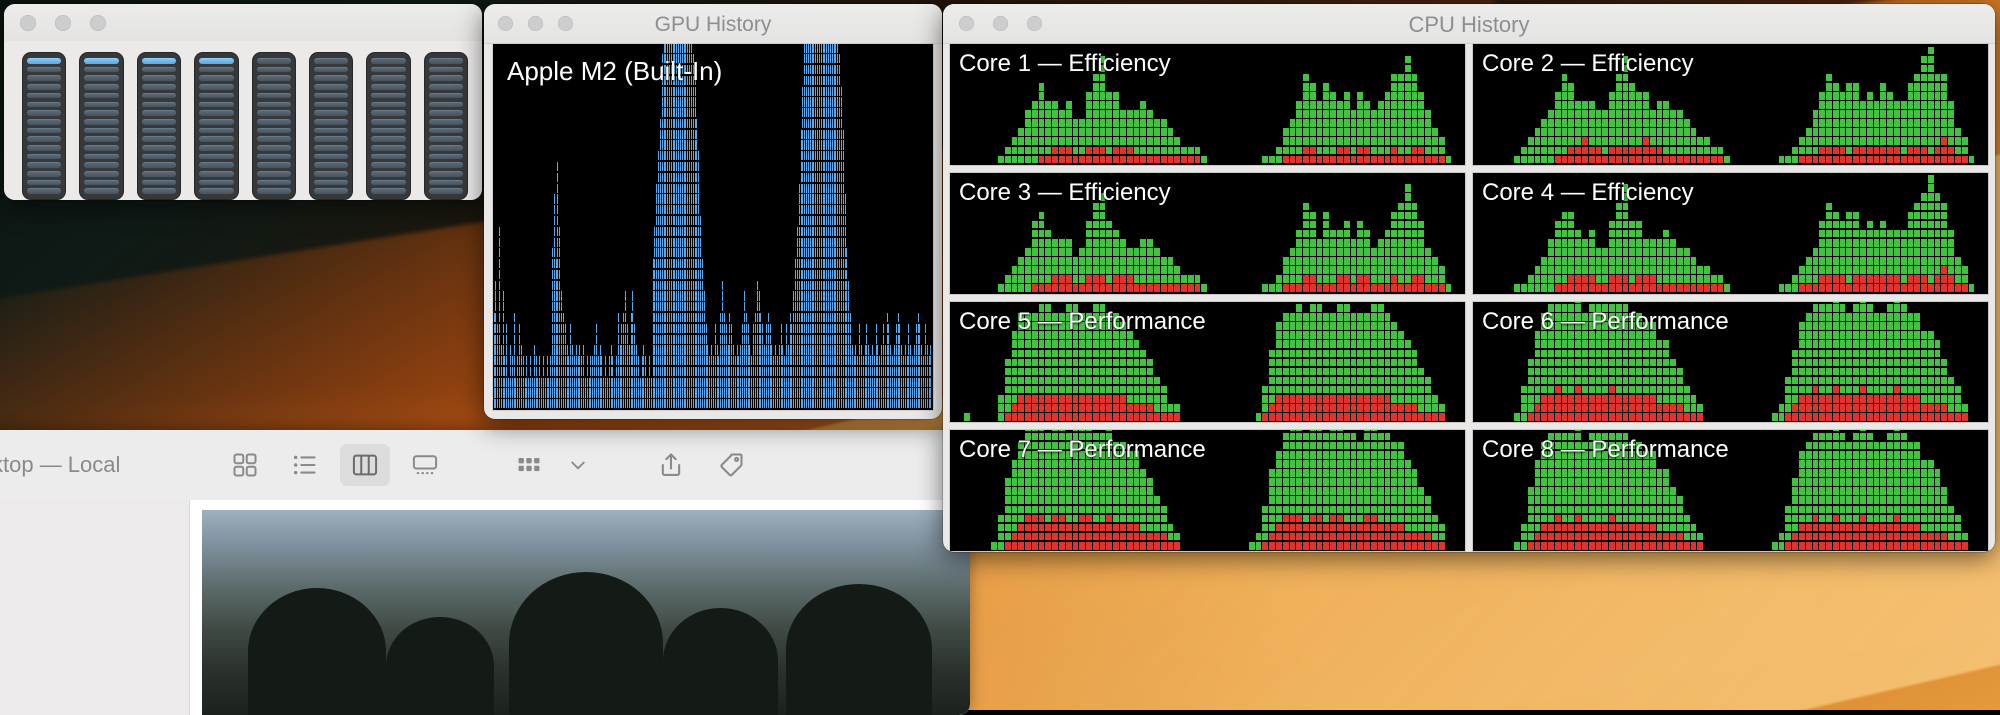  Describe the element at coordinates (243, 102) in the screenshot. I see `cpu-usage-window` at that location.